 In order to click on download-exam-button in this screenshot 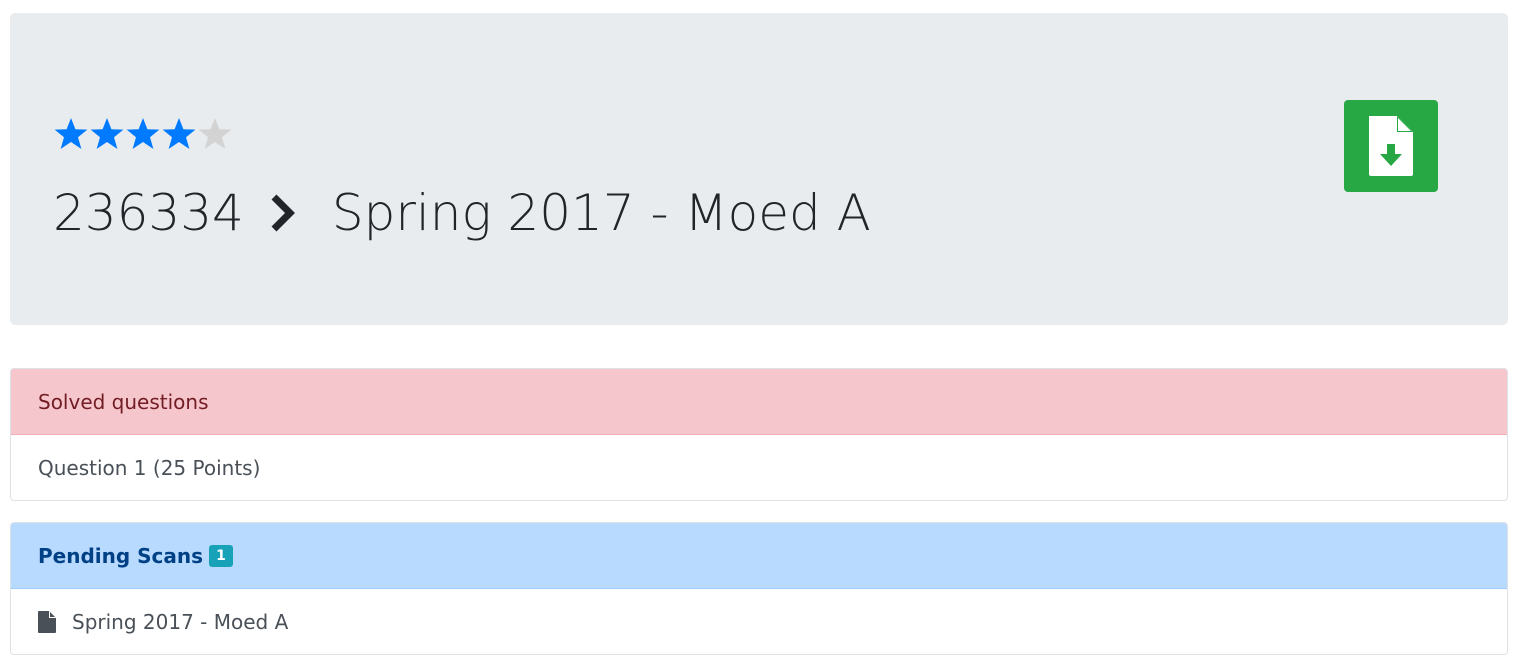, I will do `click(1391, 146)`.